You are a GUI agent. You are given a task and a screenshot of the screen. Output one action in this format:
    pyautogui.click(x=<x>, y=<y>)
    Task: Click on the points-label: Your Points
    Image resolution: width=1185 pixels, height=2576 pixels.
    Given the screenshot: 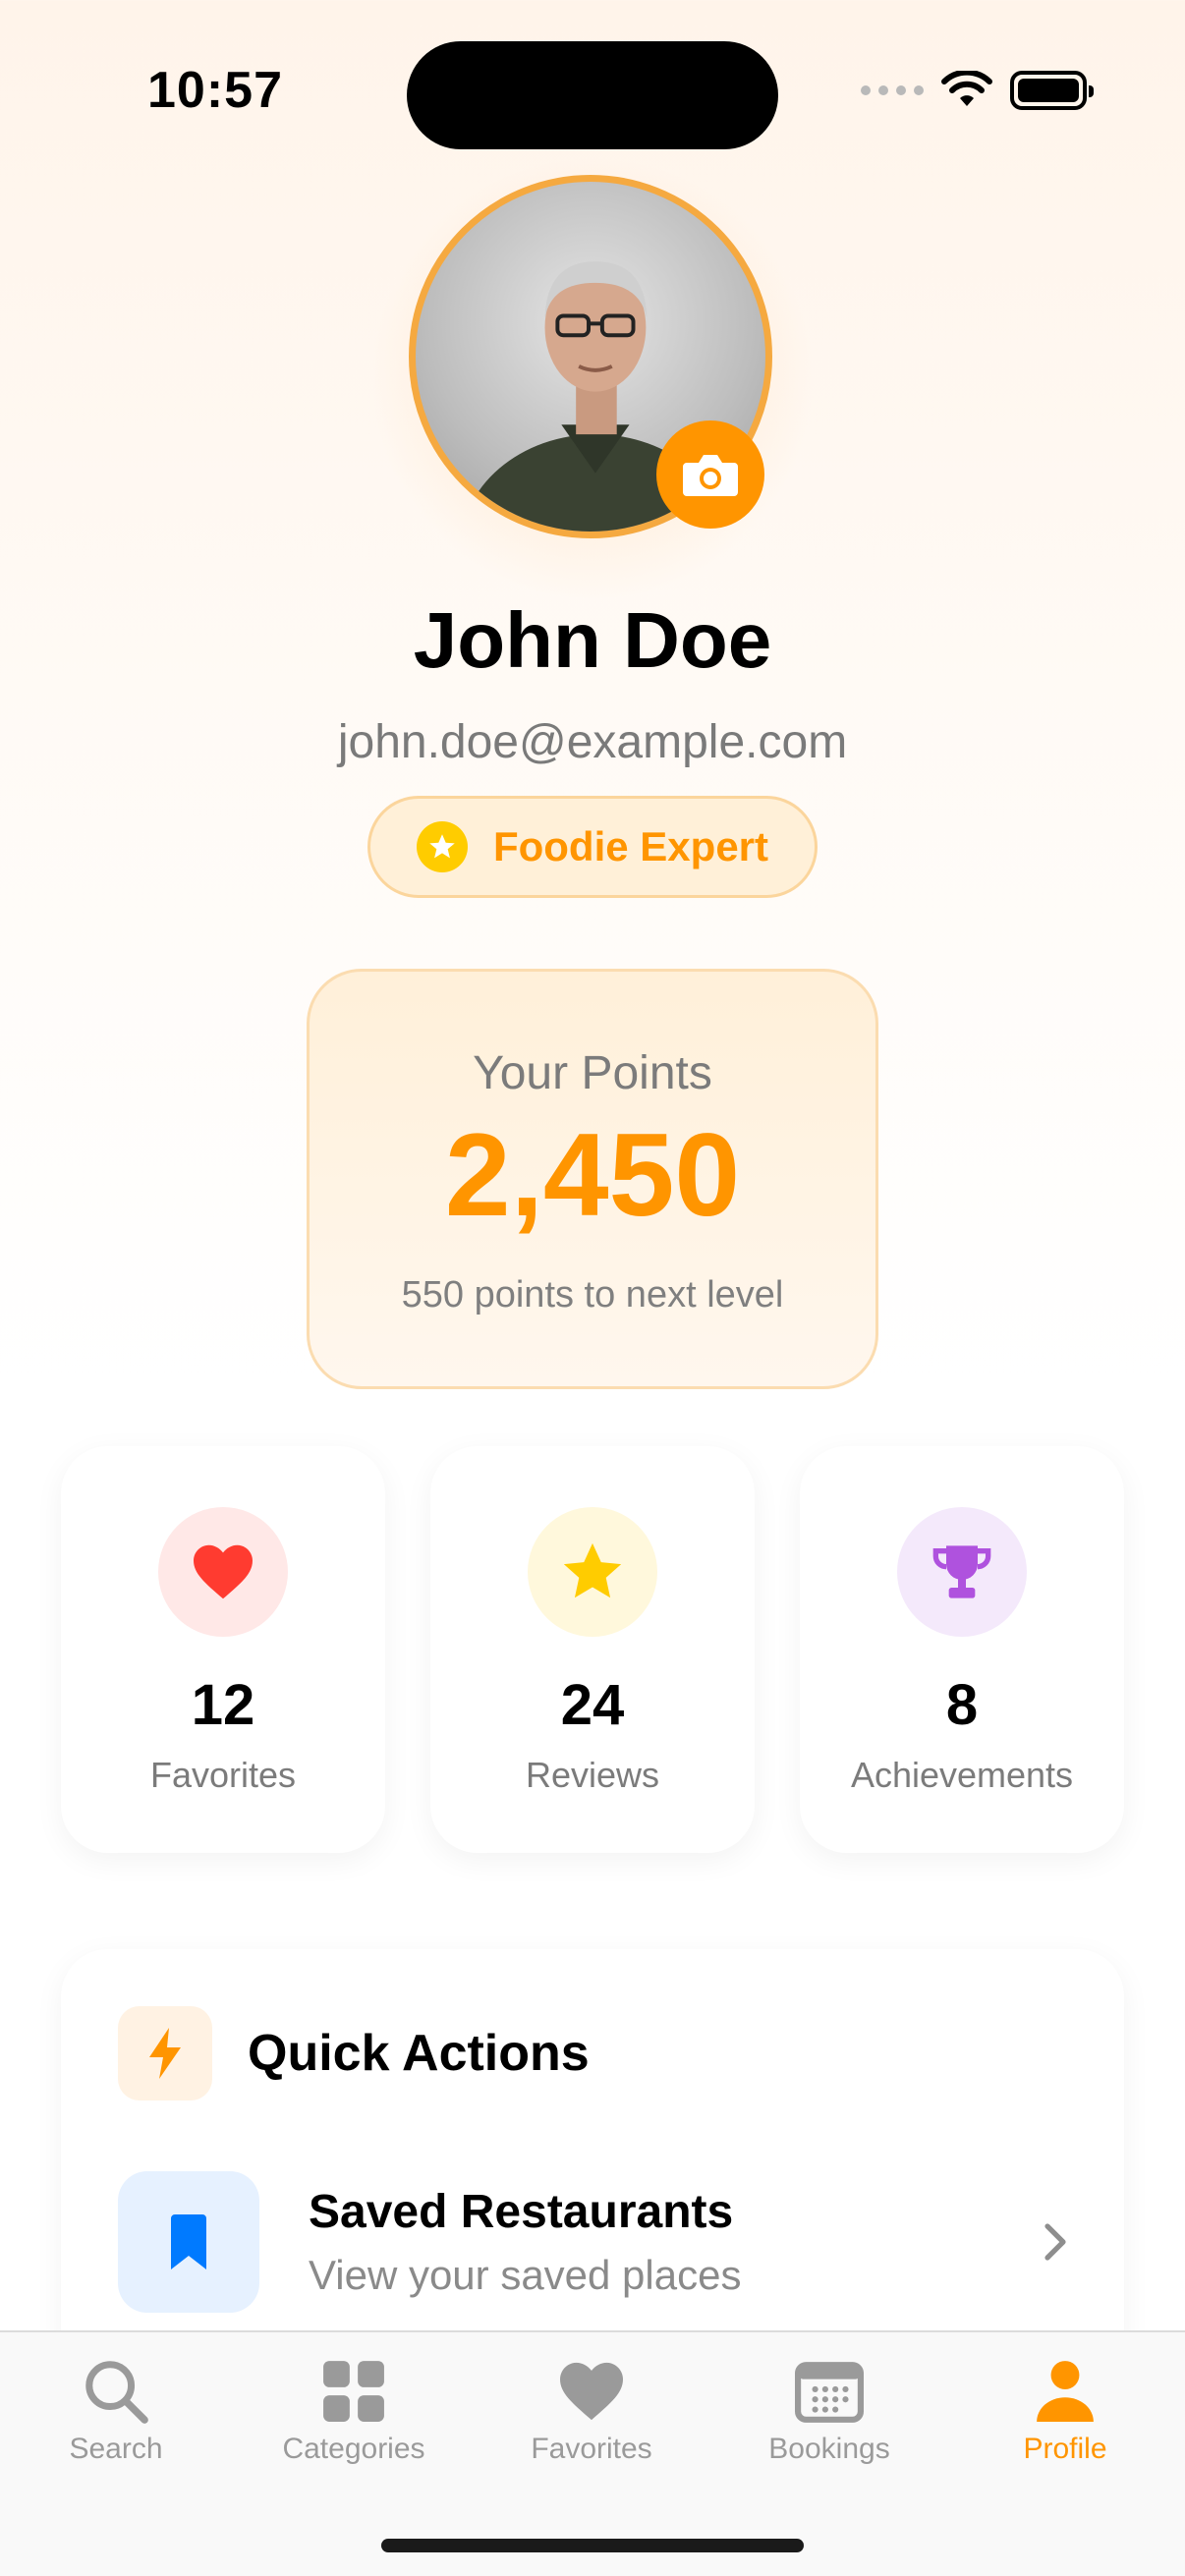 What is the action you would take?
    pyautogui.click(x=592, y=1073)
    